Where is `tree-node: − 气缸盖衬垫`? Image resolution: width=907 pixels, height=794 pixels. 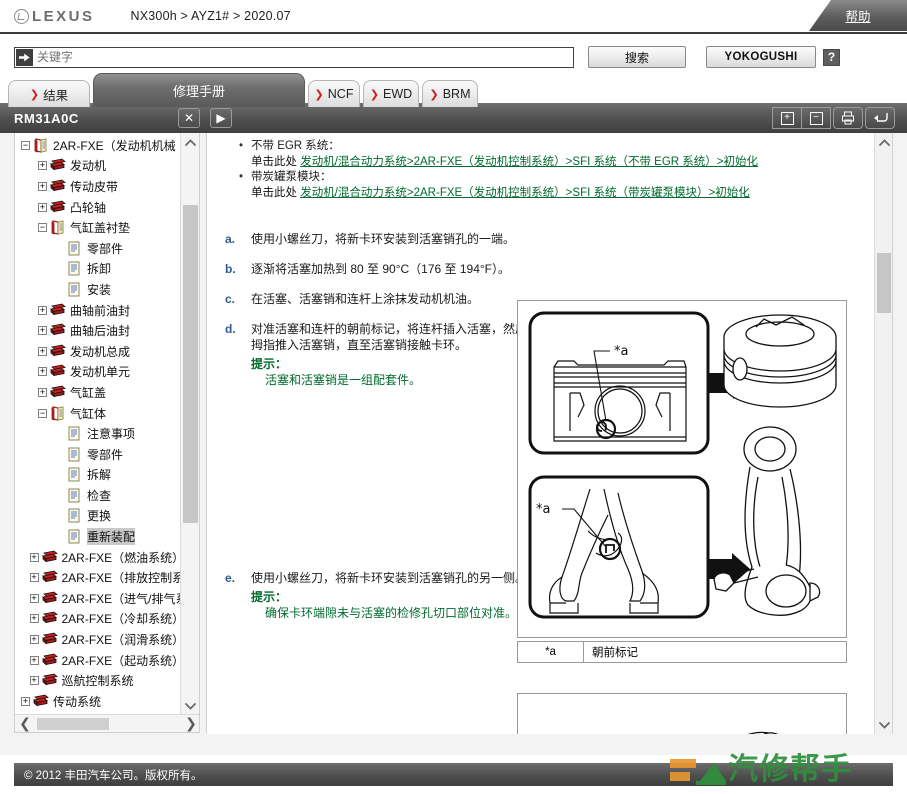 tree-node: − 气缸盖衬垫 is located at coordinates (98, 227).